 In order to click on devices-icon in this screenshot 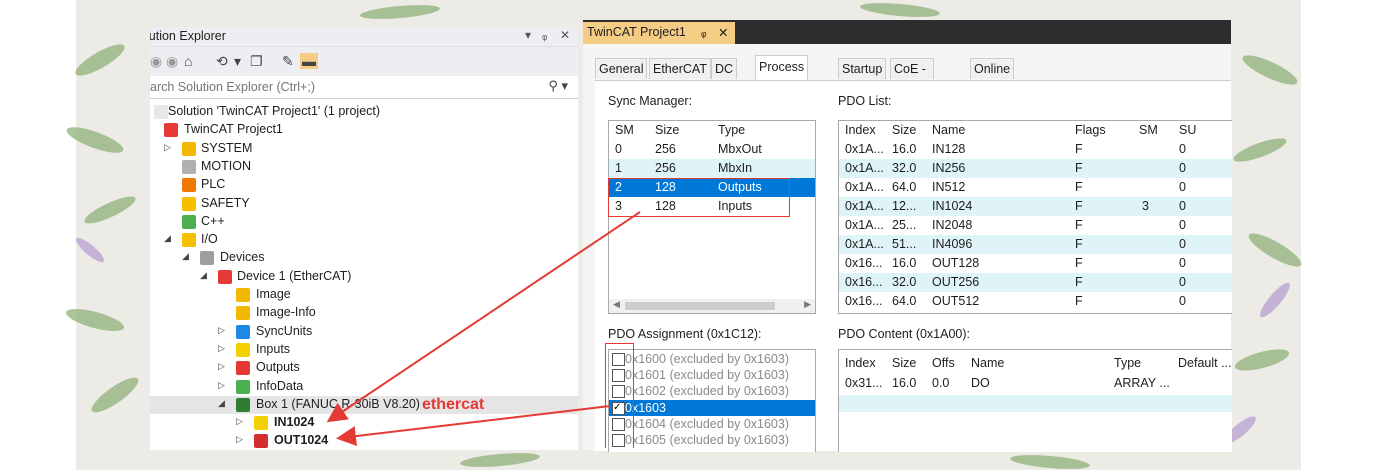, I will do `click(207, 258)`.